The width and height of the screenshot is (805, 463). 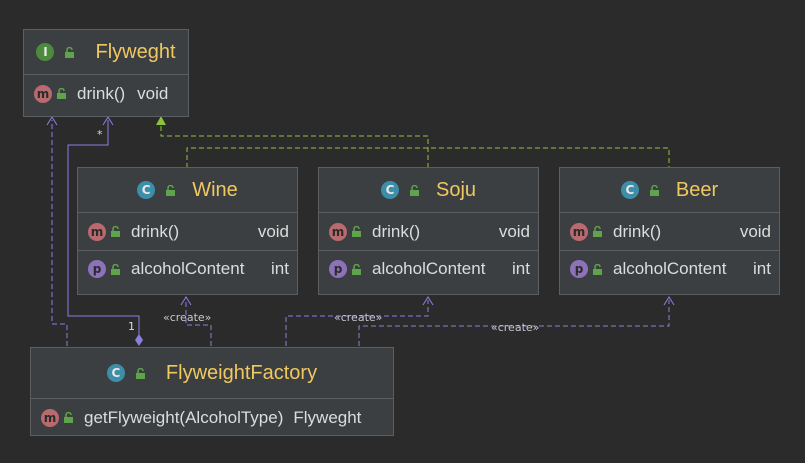 I want to click on aggregation-diamond, so click(x=139, y=340).